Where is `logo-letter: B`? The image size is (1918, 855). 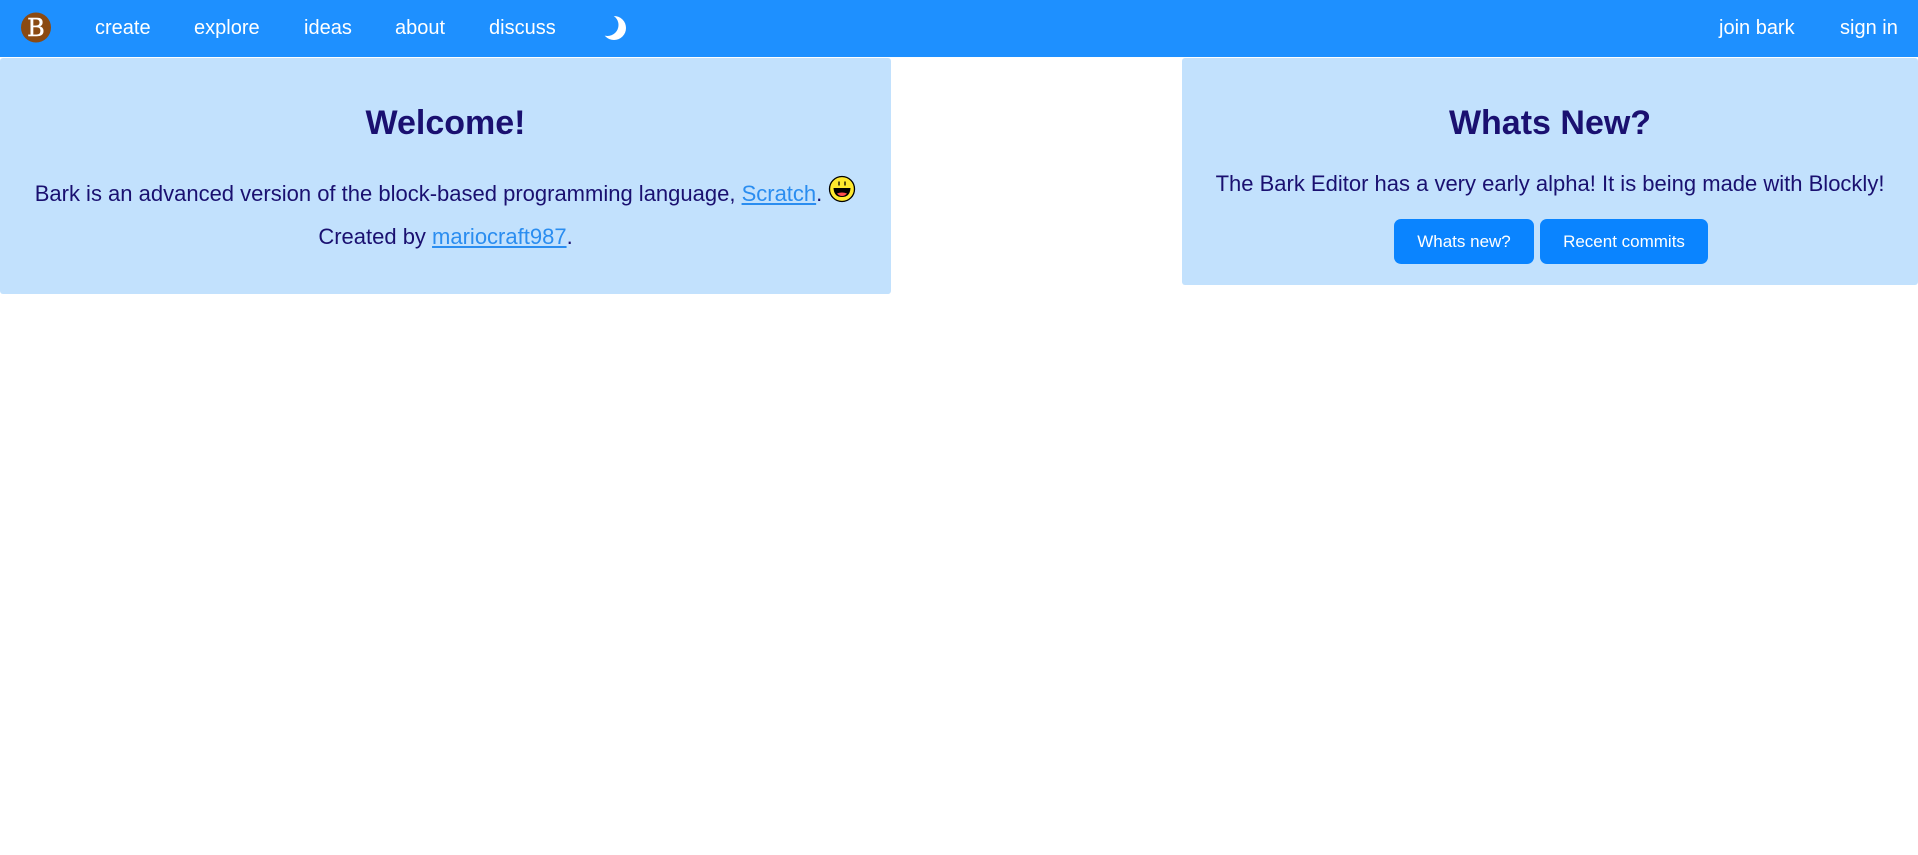 logo-letter: B is located at coordinates (36, 28).